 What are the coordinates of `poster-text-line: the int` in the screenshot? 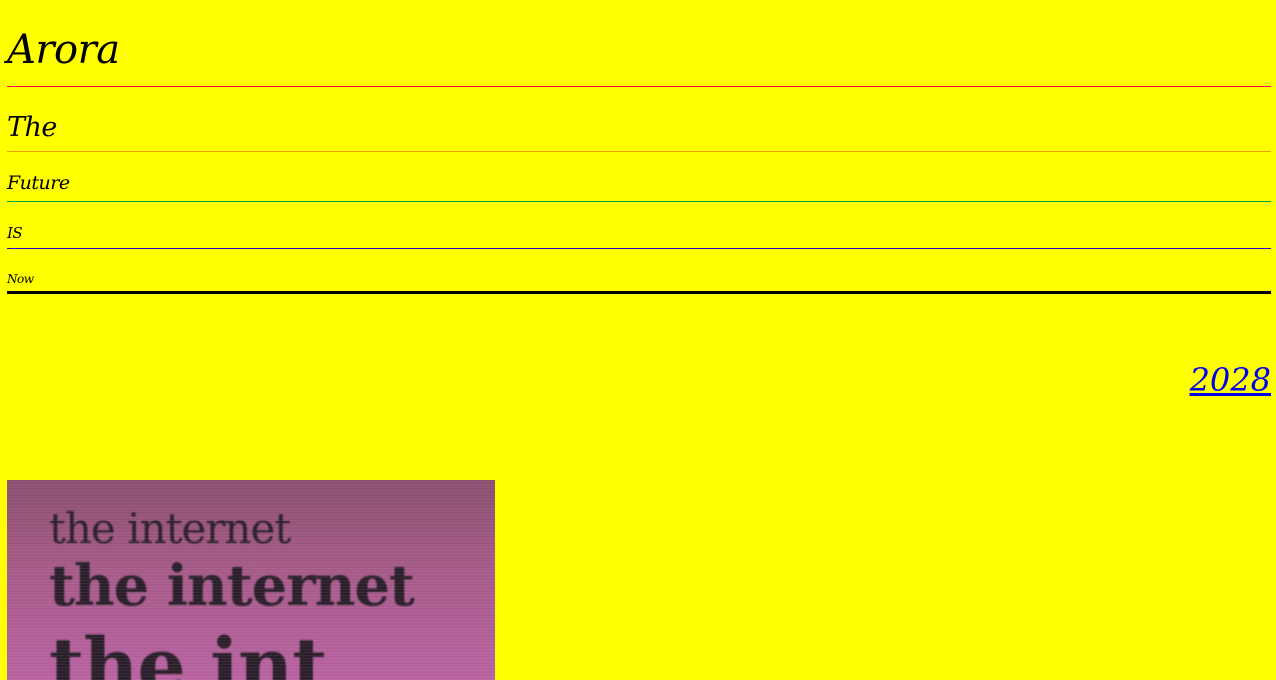 It's located at (188, 650).